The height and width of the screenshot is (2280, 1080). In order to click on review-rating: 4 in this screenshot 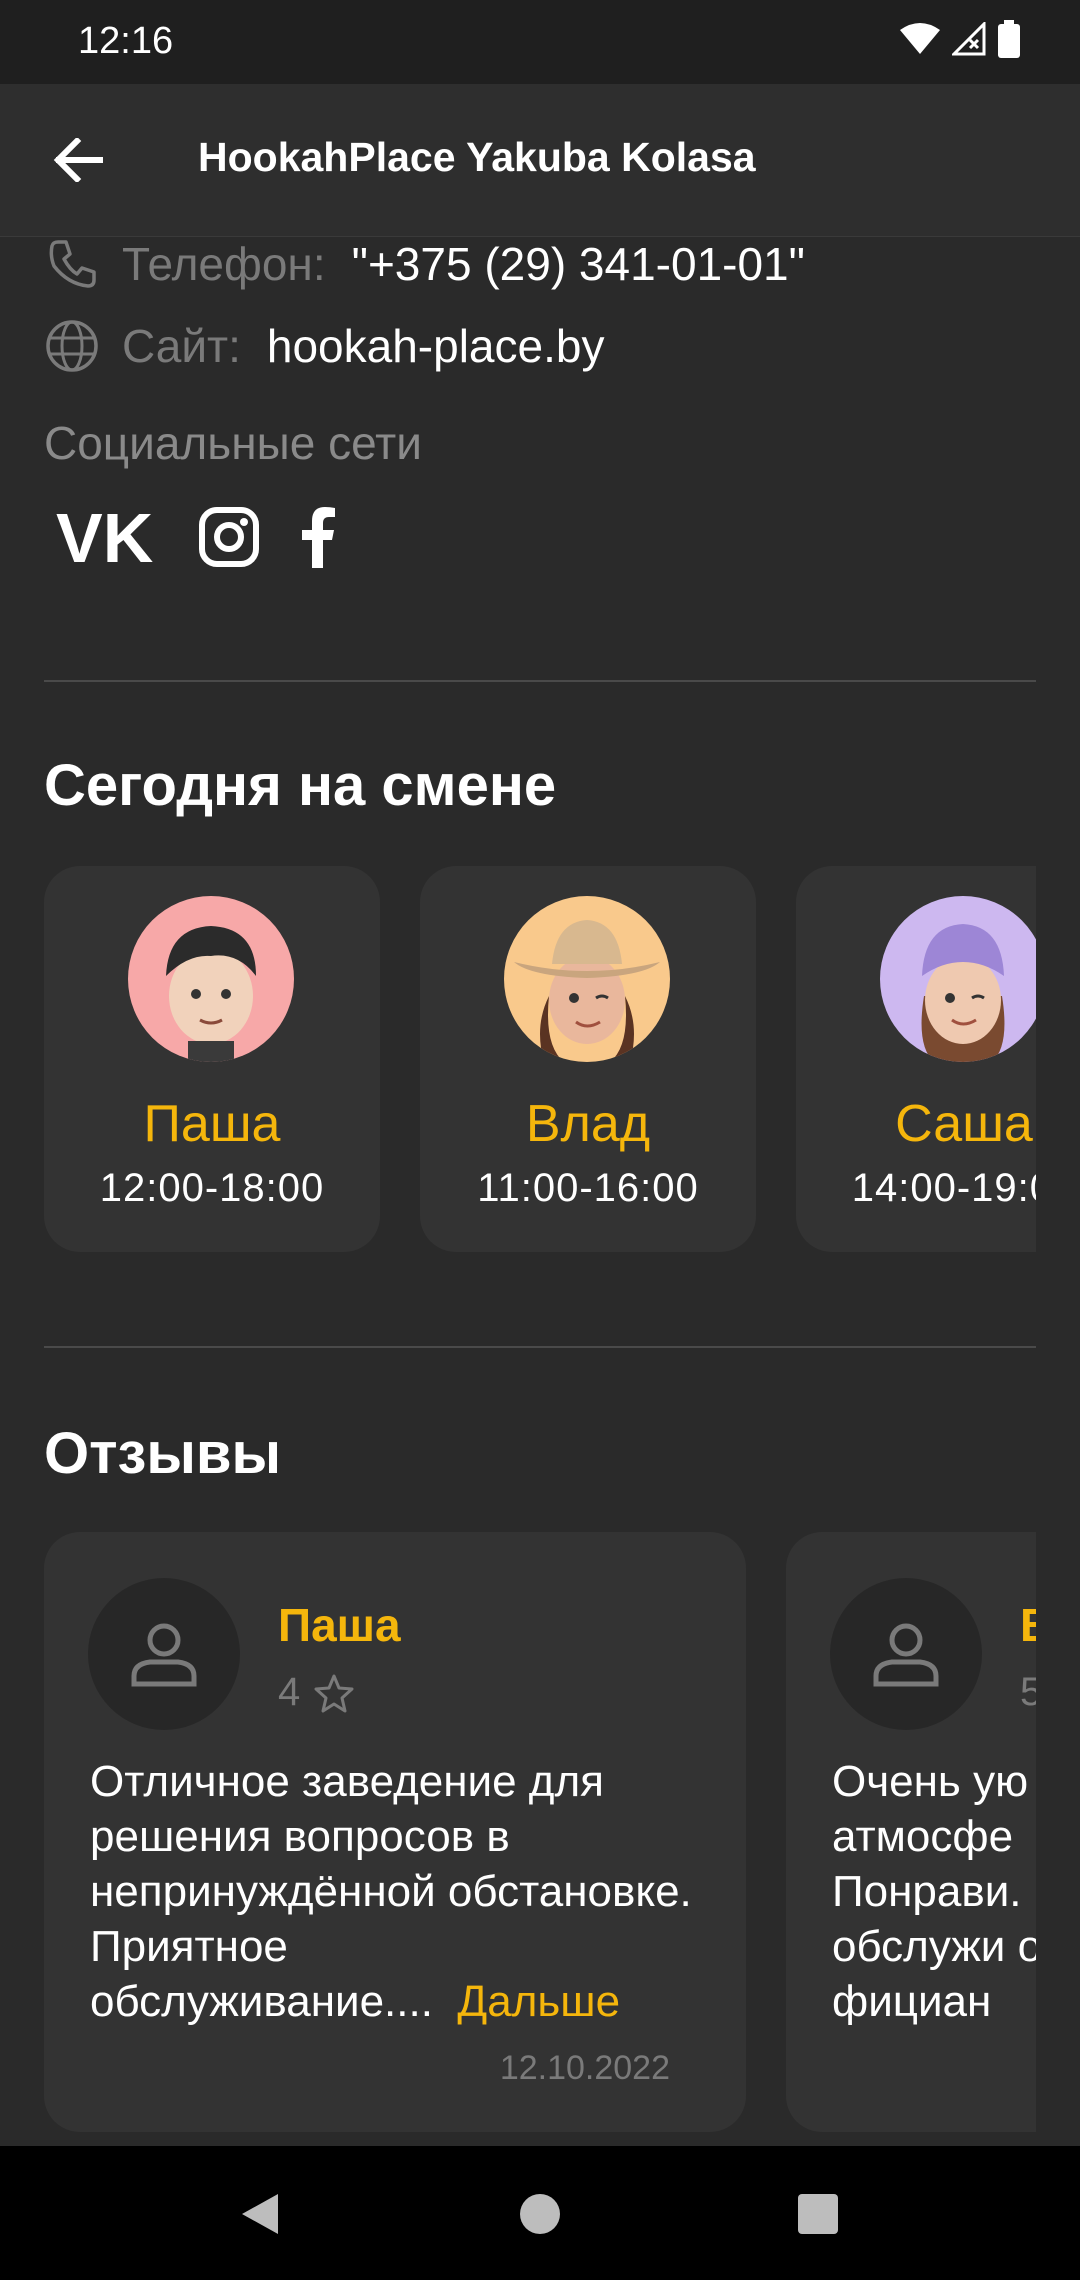, I will do `click(316, 1692)`.